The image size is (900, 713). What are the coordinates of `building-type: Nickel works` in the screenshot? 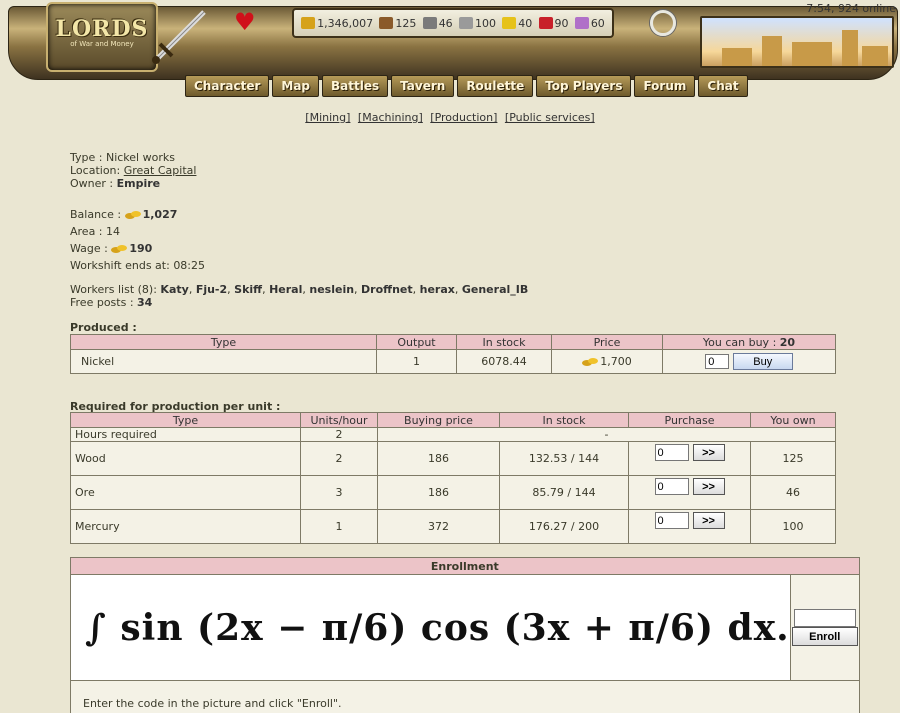 It's located at (140, 157).